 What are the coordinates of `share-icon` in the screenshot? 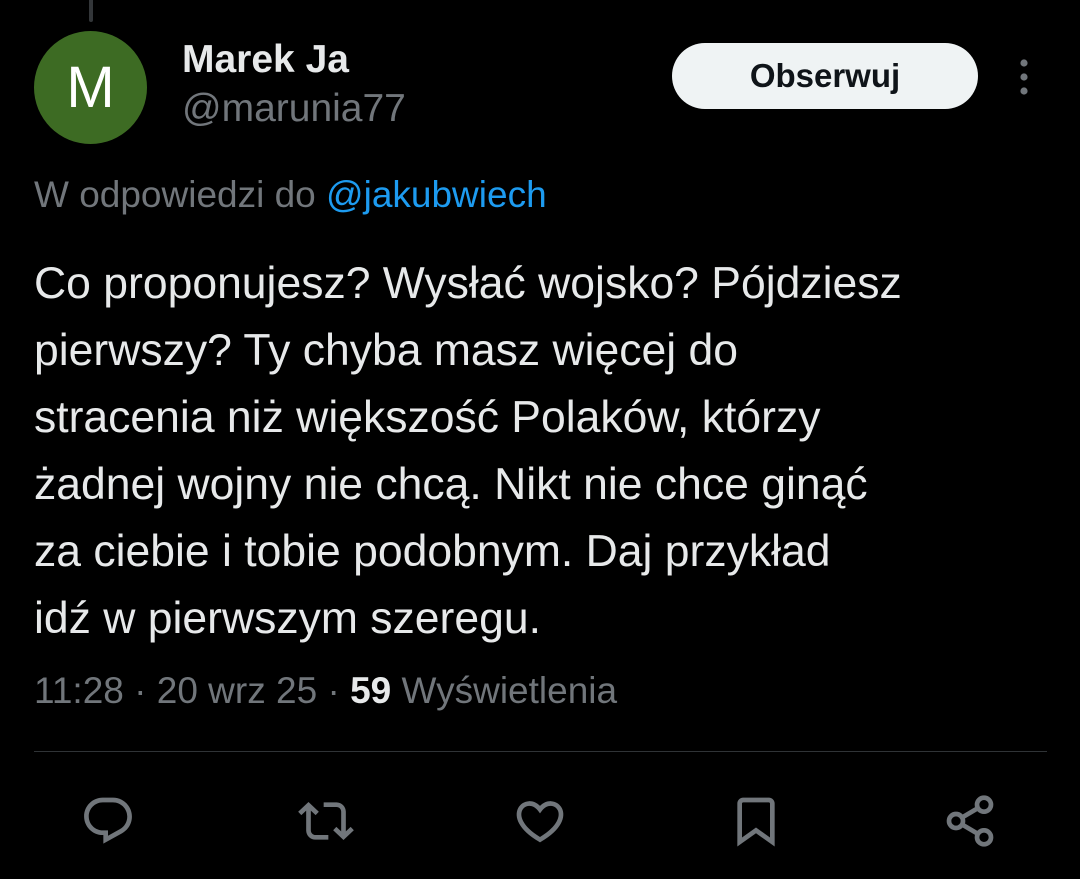 It's located at (970, 821).